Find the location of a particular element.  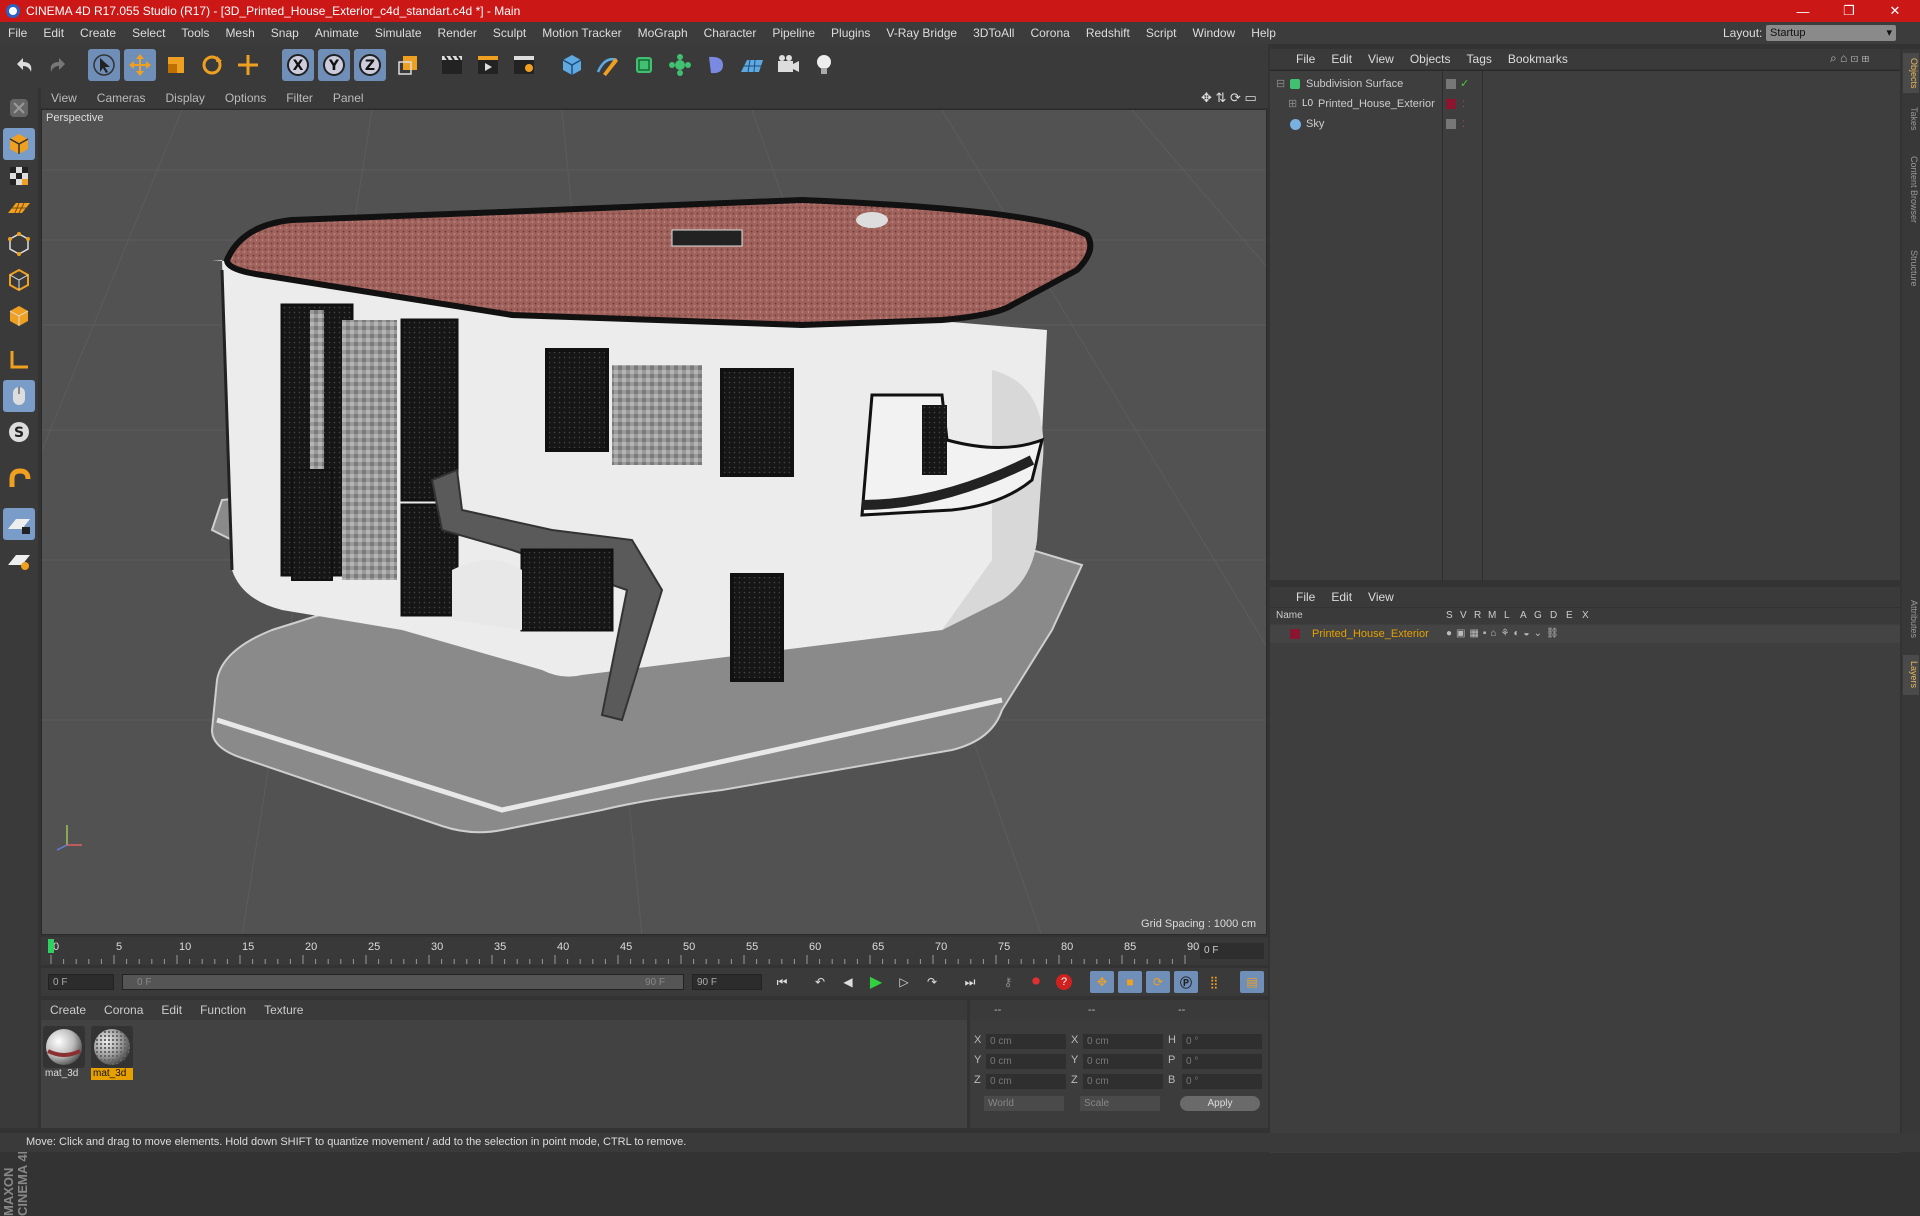

add-light-button is located at coordinates (824, 65).